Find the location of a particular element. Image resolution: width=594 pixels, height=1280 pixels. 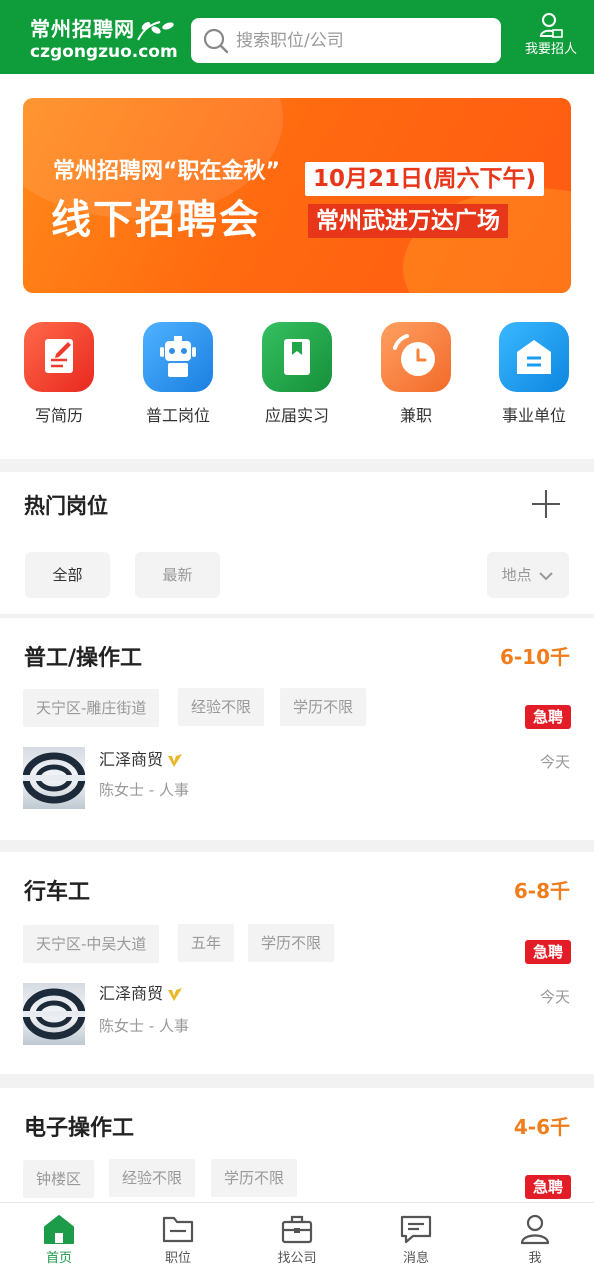

job-title: 普工/操作工 is located at coordinates (83, 658).